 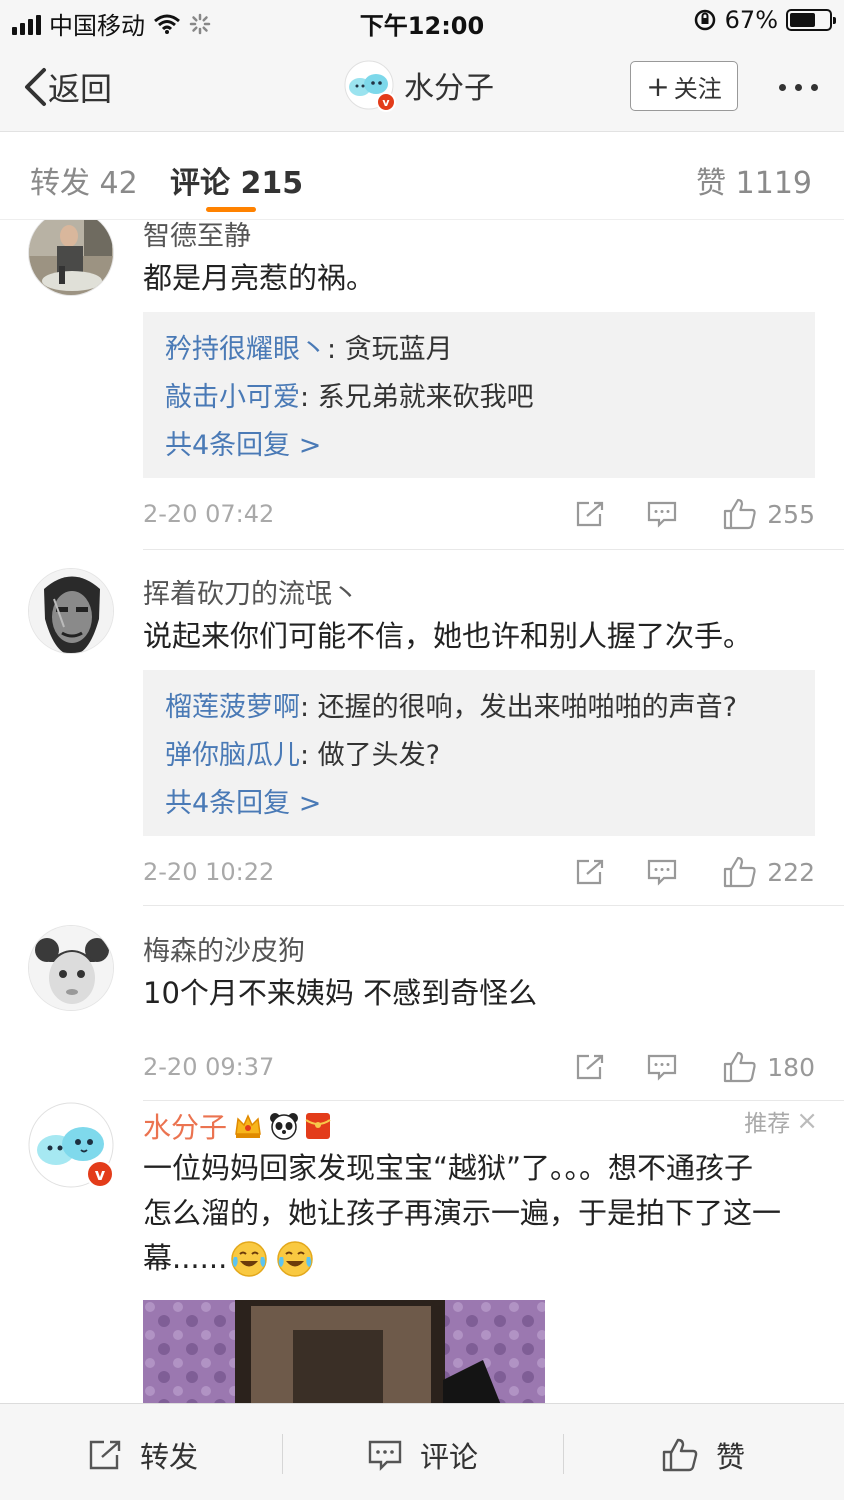 I want to click on page-title: 水分子, so click(x=449, y=88).